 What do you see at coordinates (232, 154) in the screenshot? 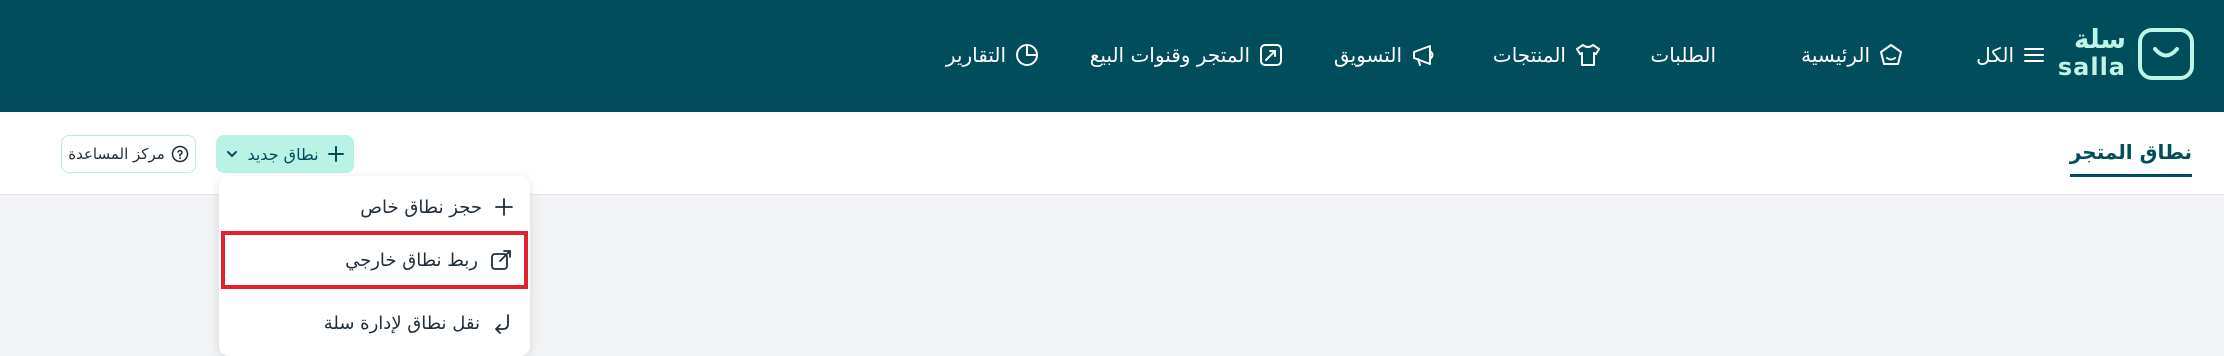
I see `chevron-down-icon` at bounding box center [232, 154].